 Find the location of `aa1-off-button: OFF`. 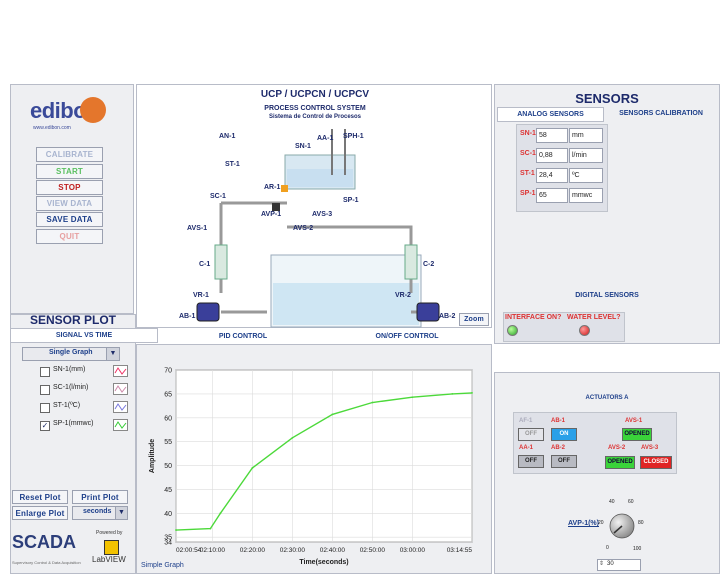

aa1-off-button: OFF is located at coordinates (531, 461).